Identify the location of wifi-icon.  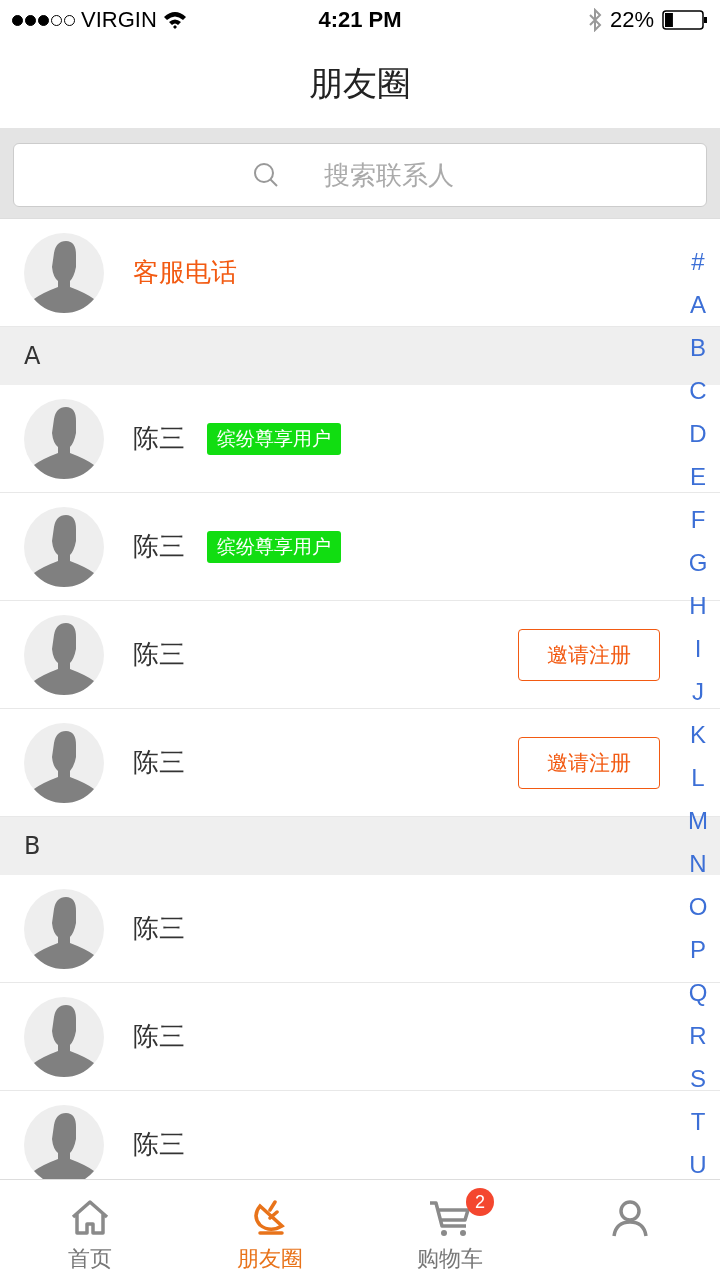
(174, 20).